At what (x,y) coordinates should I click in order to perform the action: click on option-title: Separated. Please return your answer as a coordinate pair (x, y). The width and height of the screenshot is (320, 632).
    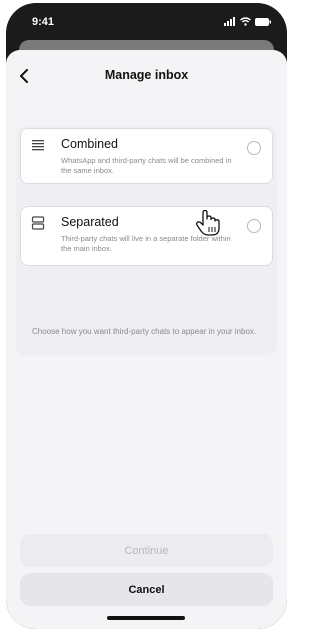
    Looking at the image, I should click on (90, 222).